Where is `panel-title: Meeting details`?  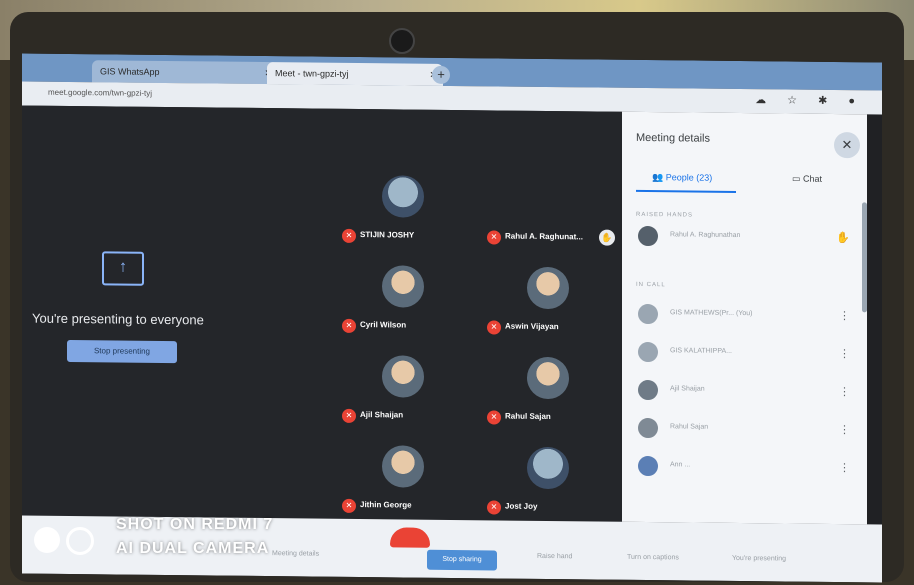 panel-title: Meeting details is located at coordinates (673, 138).